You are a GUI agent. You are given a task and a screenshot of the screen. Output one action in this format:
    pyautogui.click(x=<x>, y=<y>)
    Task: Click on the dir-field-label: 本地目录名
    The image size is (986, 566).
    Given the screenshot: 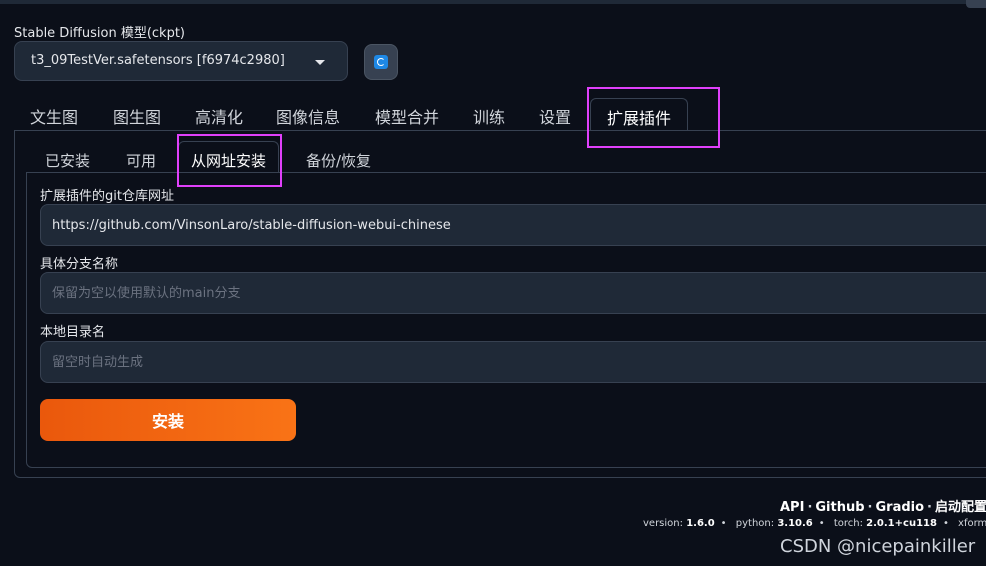 What is the action you would take?
    pyautogui.click(x=73, y=332)
    